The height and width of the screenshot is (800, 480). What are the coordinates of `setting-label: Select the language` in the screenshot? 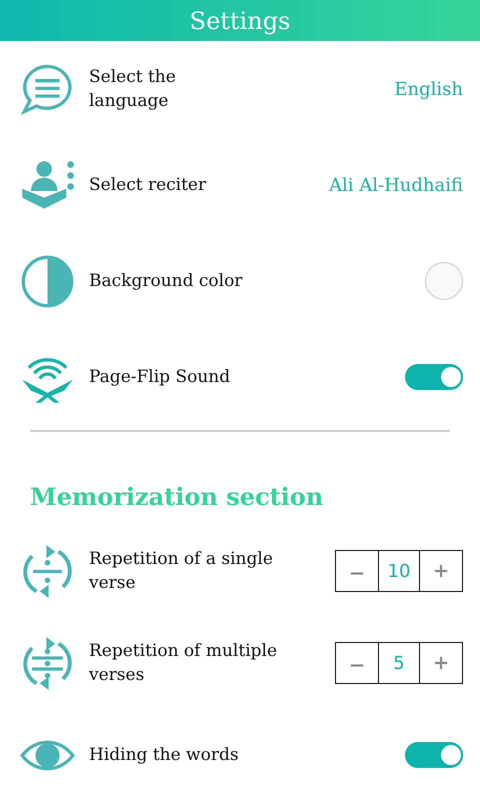 It's located at (133, 89).